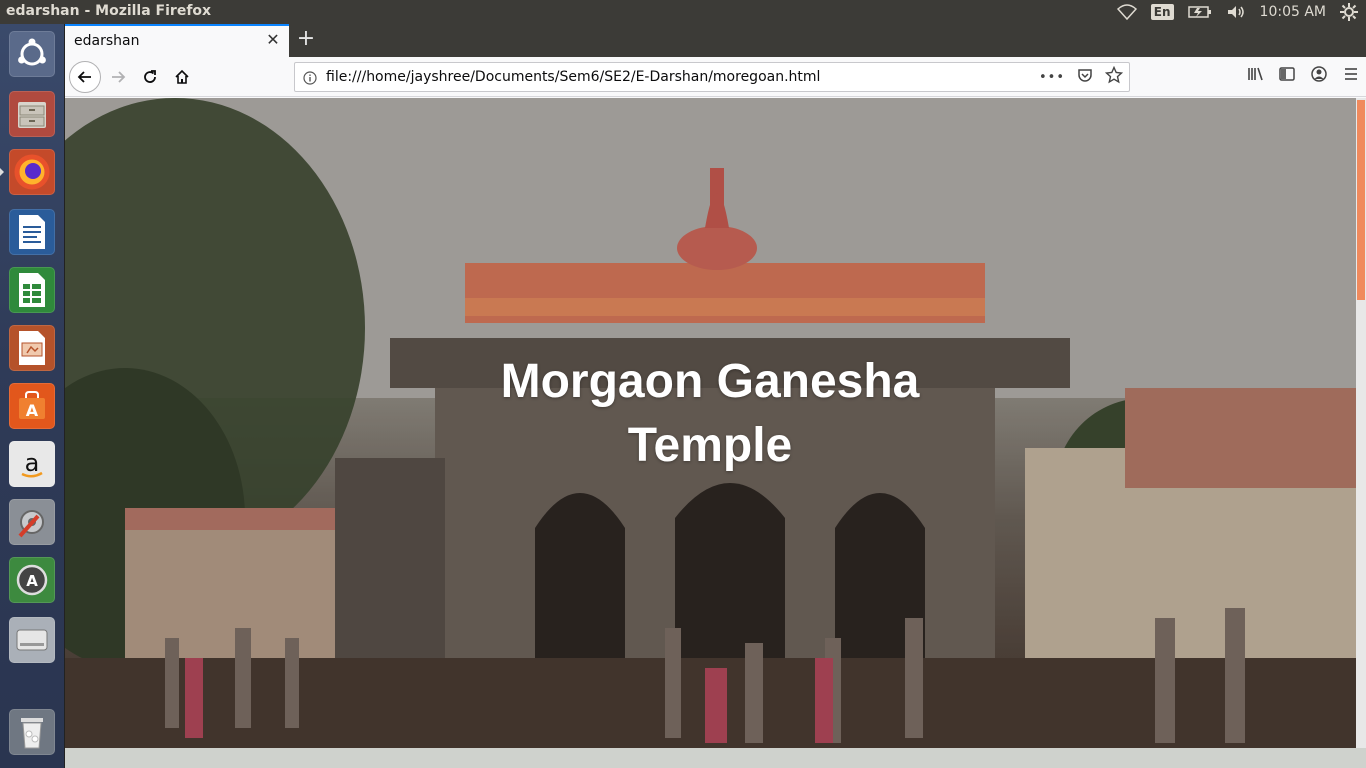 Image resolution: width=1366 pixels, height=768 pixels. I want to click on forward-button, so click(118, 77).